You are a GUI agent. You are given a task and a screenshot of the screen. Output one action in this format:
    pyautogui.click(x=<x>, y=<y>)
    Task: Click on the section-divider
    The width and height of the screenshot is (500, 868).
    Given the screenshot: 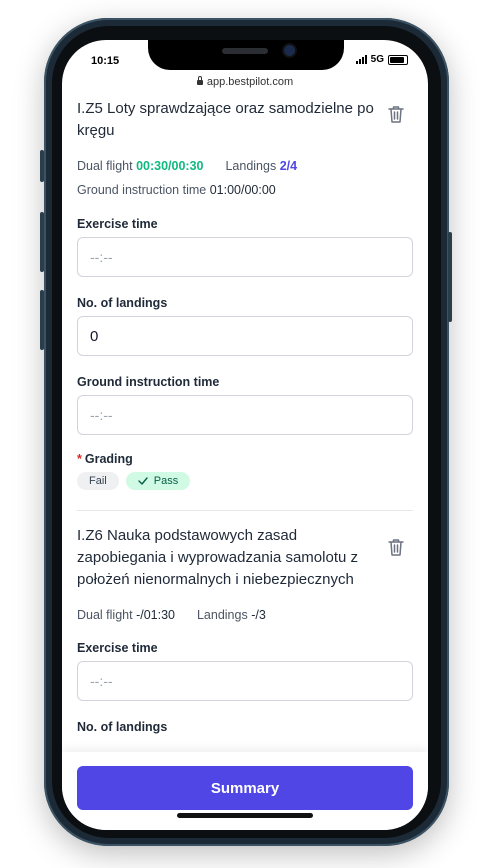 What is the action you would take?
    pyautogui.click(x=245, y=510)
    